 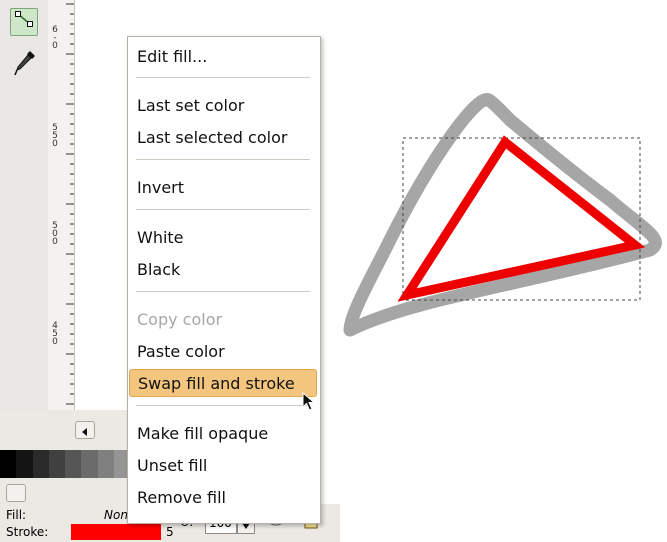 What do you see at coordinates (116, 532) in the screenshot?
I see `stroke-color-swatch` at bounding box center [116, 532].